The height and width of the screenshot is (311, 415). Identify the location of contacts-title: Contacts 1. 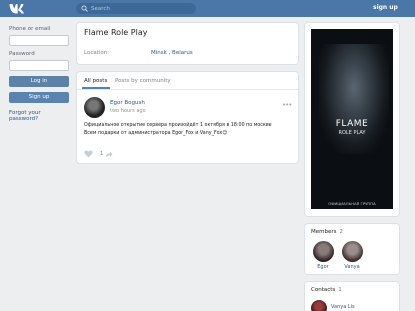
(326, 290).